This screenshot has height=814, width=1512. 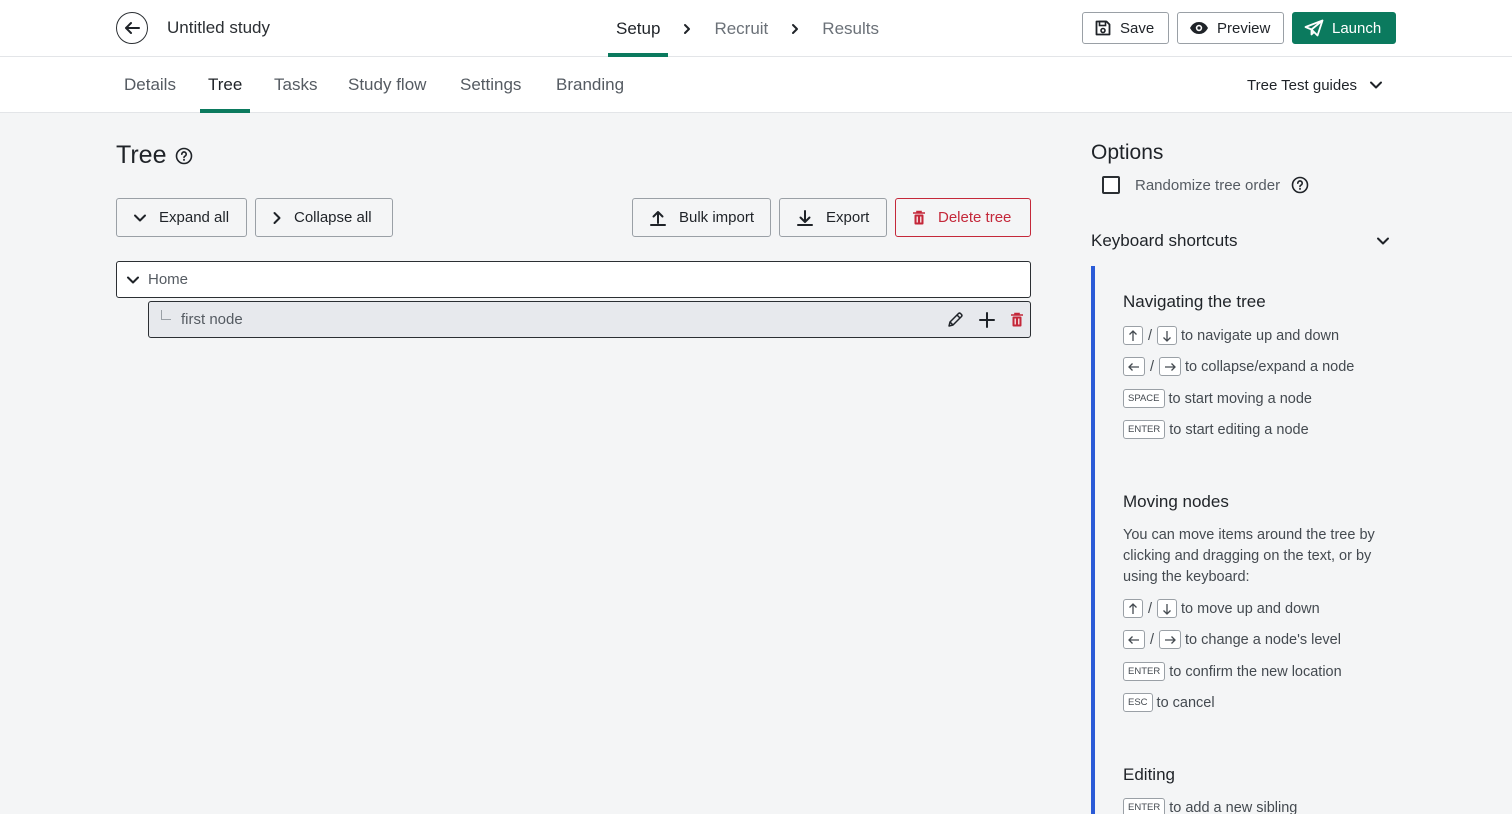 I want to click on tab-branding: Branding, so click(x=590, y=85).